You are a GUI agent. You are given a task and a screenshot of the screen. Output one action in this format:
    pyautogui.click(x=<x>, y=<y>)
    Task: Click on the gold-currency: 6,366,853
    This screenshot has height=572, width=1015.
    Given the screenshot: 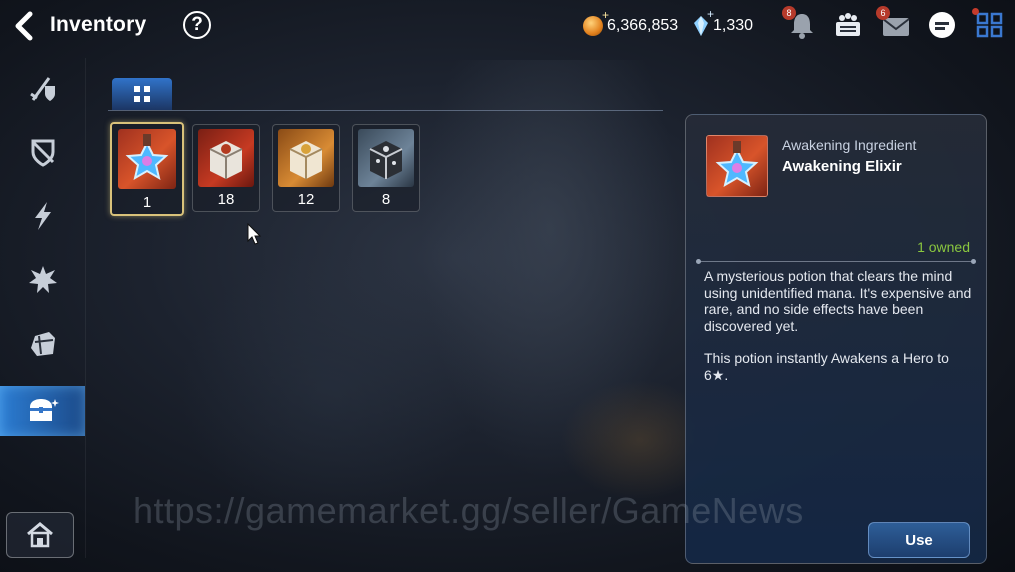 What is the action you would take?
    pyautogui.click(x=631, y=23)
    